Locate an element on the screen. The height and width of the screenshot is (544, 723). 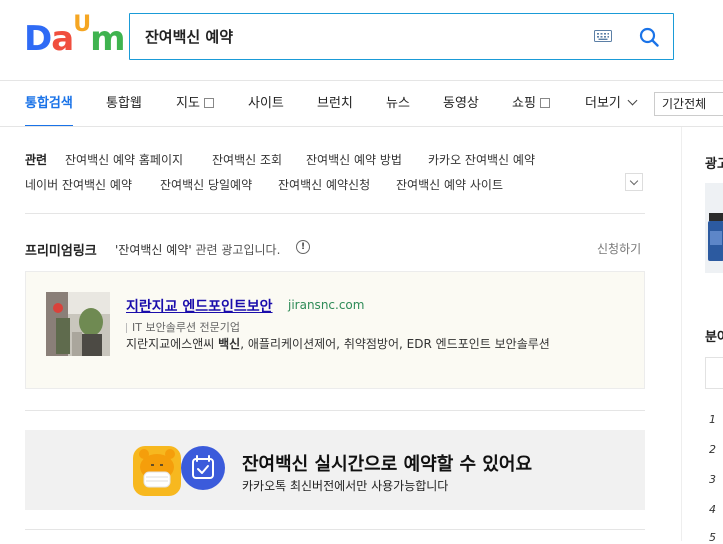
right-column-divider is located at coordinates (681, 334).